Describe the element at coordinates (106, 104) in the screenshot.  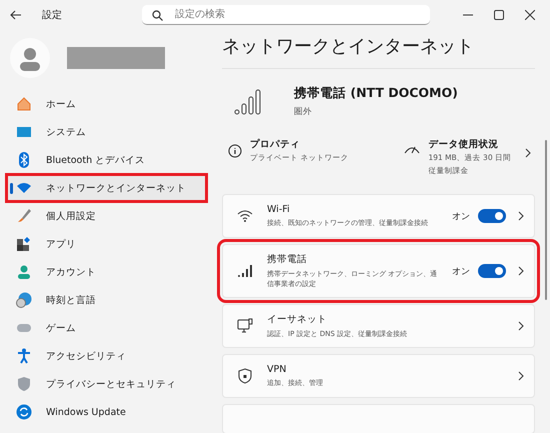
I see `sidebar-item: ホーム` at that location.